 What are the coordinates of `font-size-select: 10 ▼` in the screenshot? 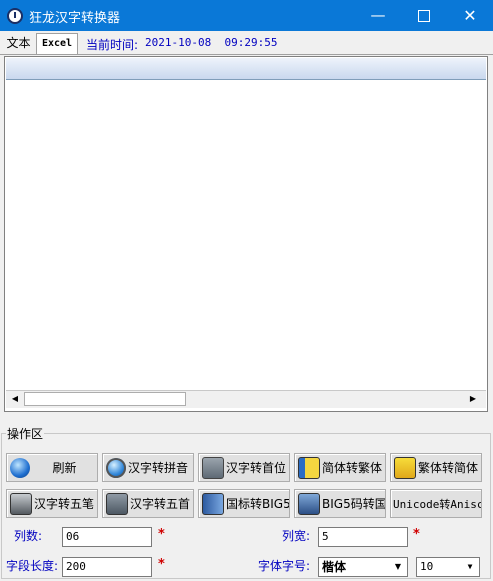 It's located at (448, 567).